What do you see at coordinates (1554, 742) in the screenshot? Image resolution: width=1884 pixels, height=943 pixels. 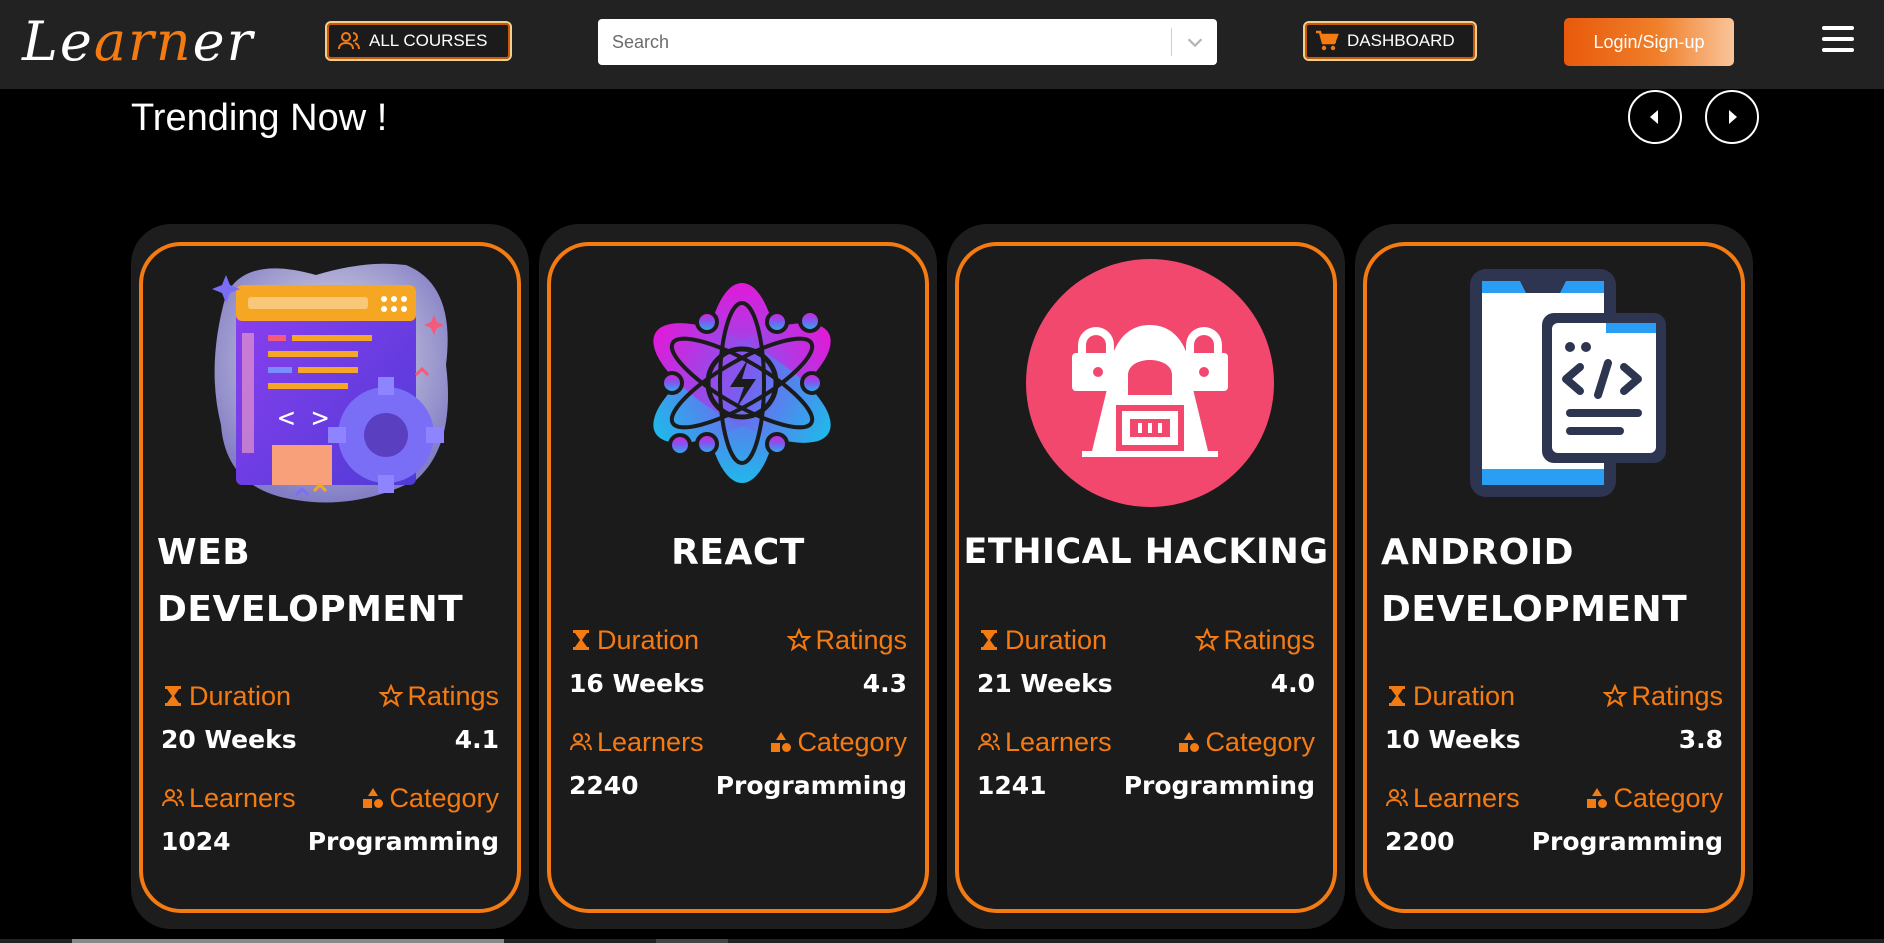 I see `meta-values-row-1: 10 Weeks 3.8` at bounding box center [1554, 742].